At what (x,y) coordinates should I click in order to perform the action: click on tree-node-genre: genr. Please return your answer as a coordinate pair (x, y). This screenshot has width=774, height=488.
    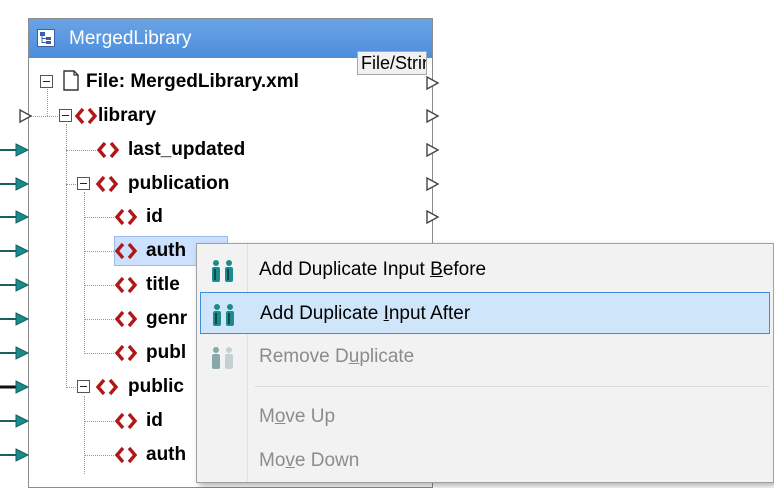
    Looking at the image, I should click on (166, 319).